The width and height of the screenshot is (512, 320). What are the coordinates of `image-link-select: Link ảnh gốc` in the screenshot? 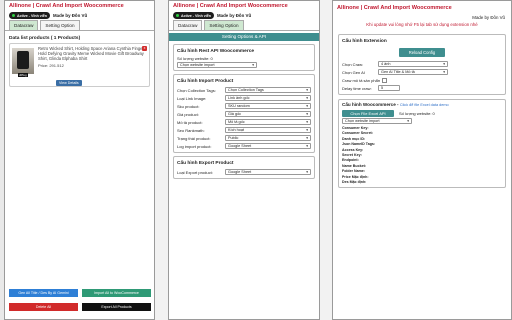 It's located at (268, 98).